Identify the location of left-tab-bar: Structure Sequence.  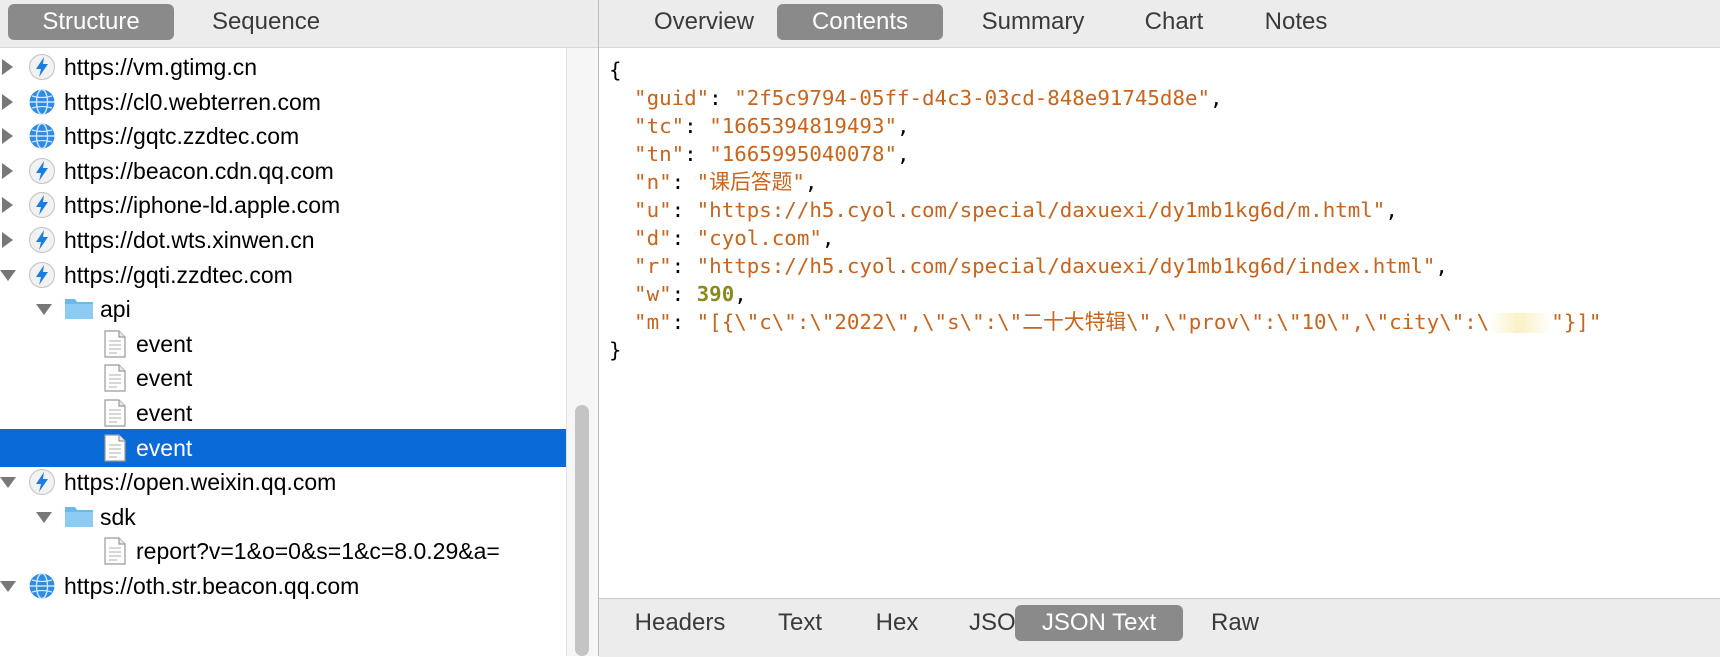
(299, 24).